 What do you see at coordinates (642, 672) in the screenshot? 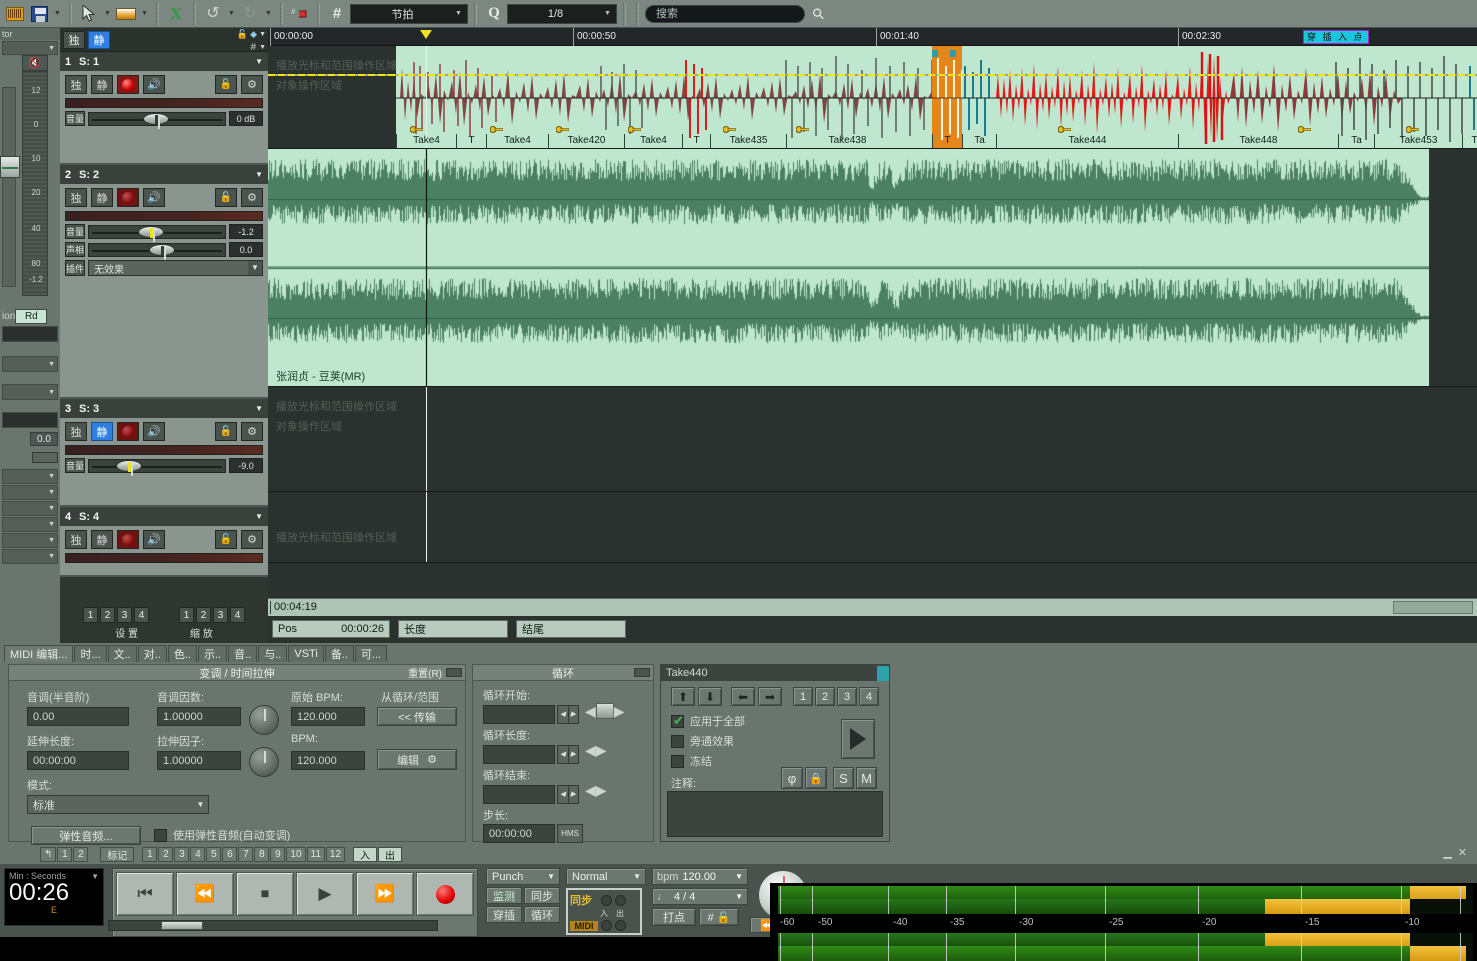
I see `loop-led` at bounding box center [642, 672].